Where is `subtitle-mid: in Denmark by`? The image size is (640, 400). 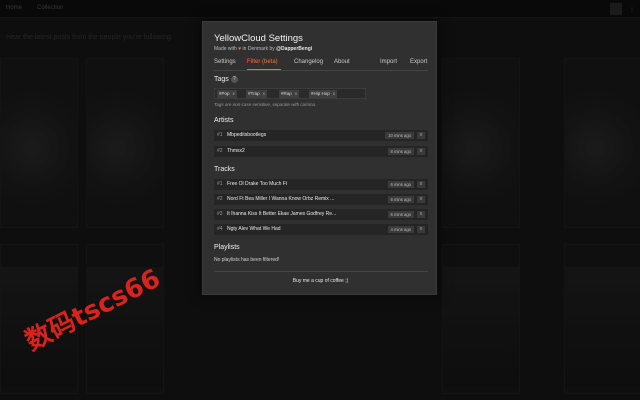 subtitle-mid: in Denmark by is located at coordinates (258, 49).